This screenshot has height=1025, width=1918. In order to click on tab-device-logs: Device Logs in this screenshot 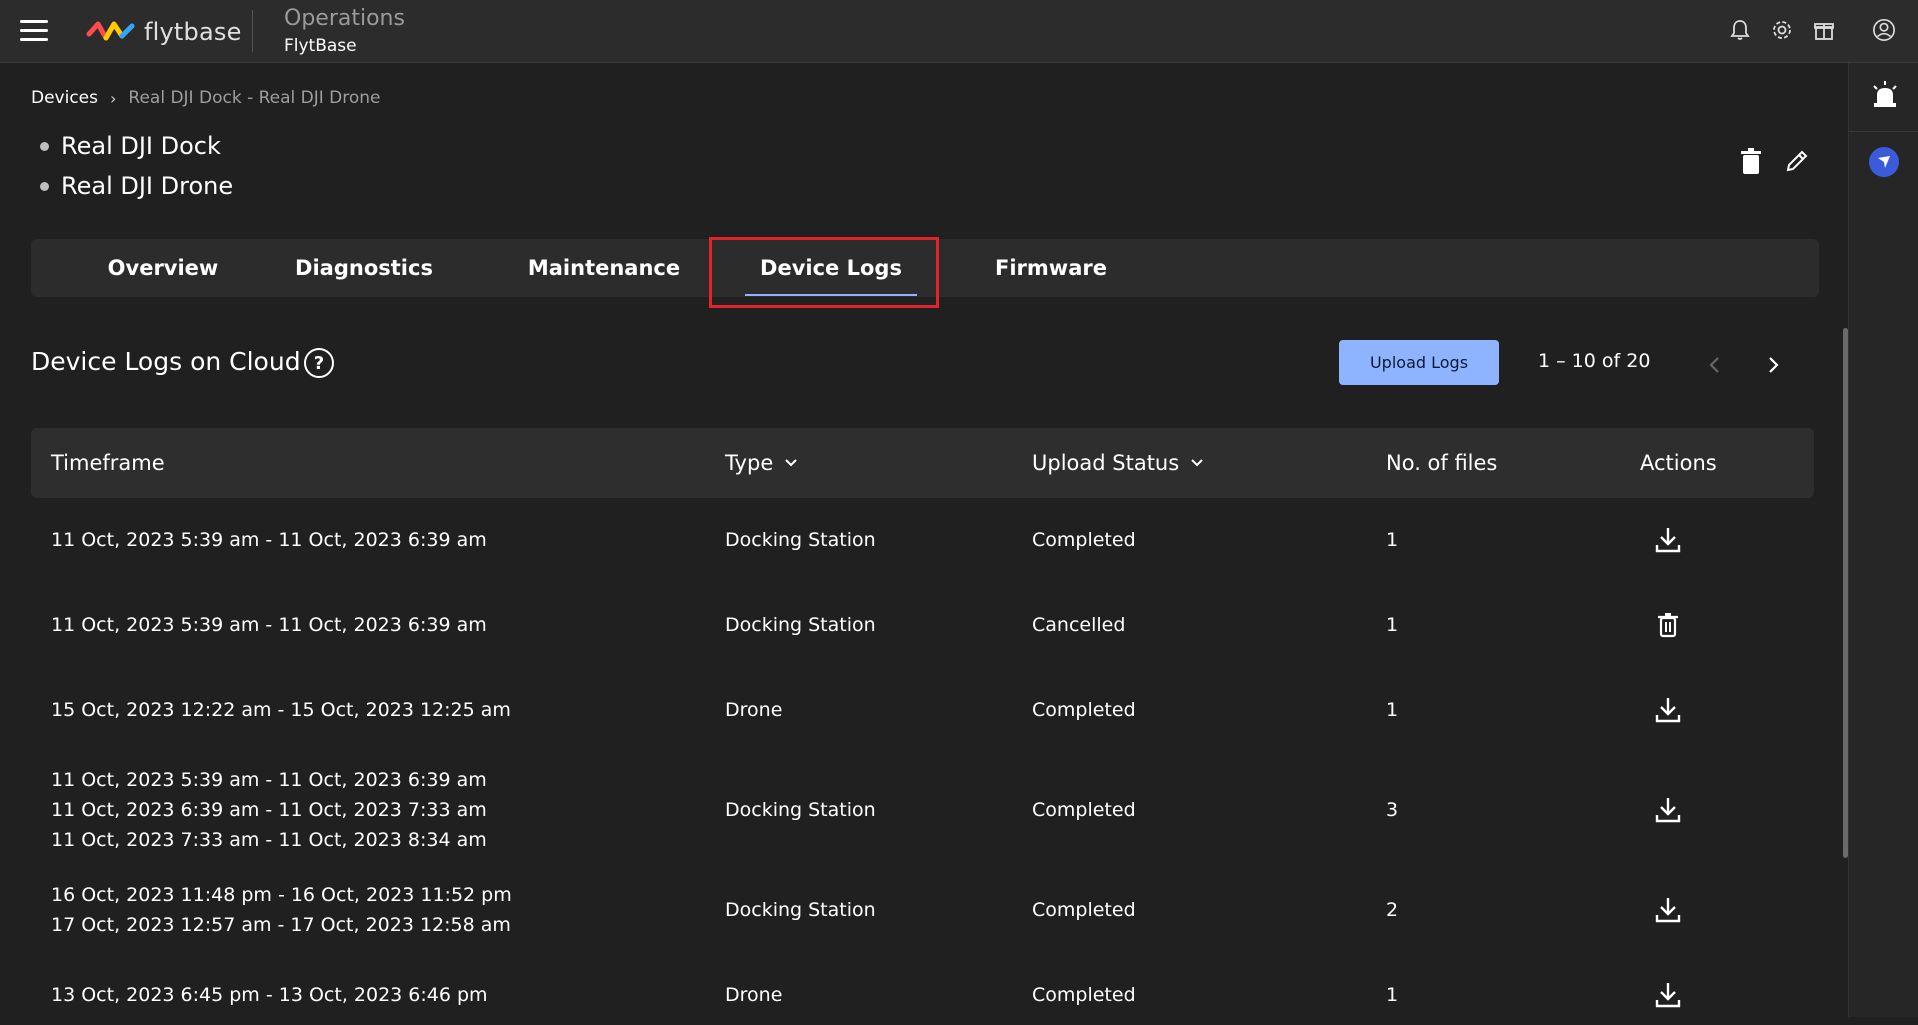, I will do `click(831, 268)`.